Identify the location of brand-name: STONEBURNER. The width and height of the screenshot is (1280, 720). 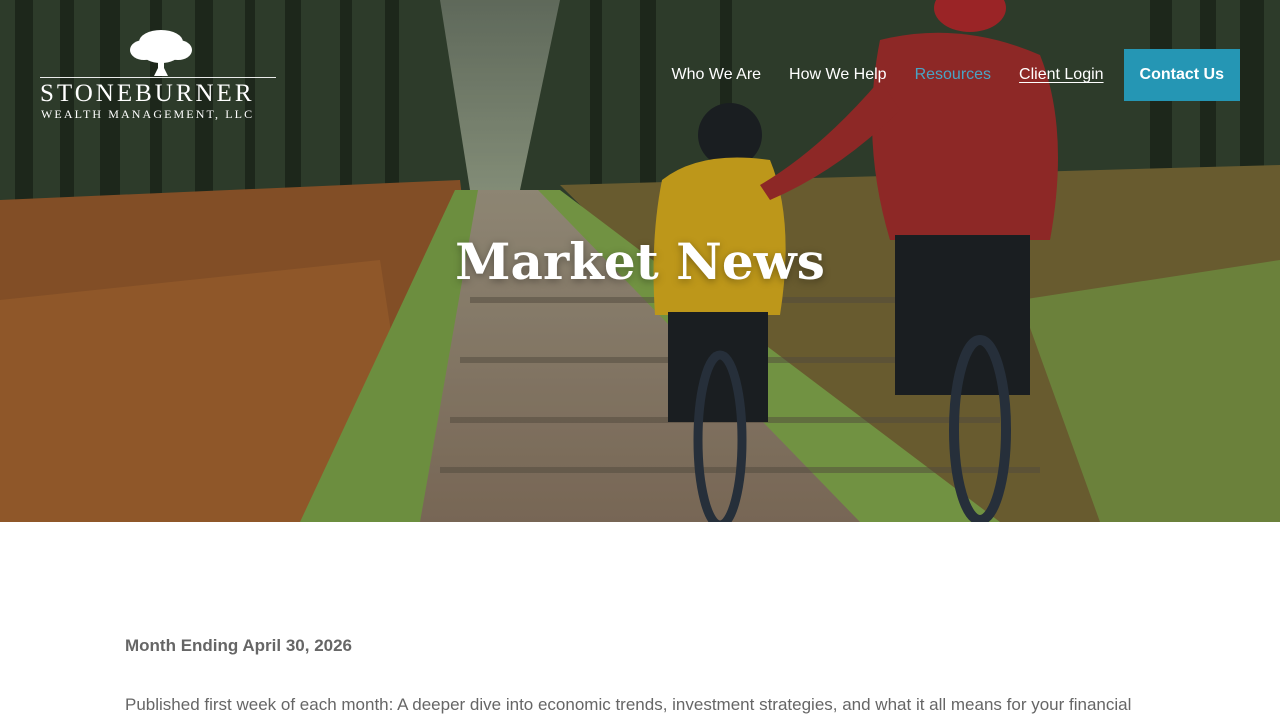
(147, 93).